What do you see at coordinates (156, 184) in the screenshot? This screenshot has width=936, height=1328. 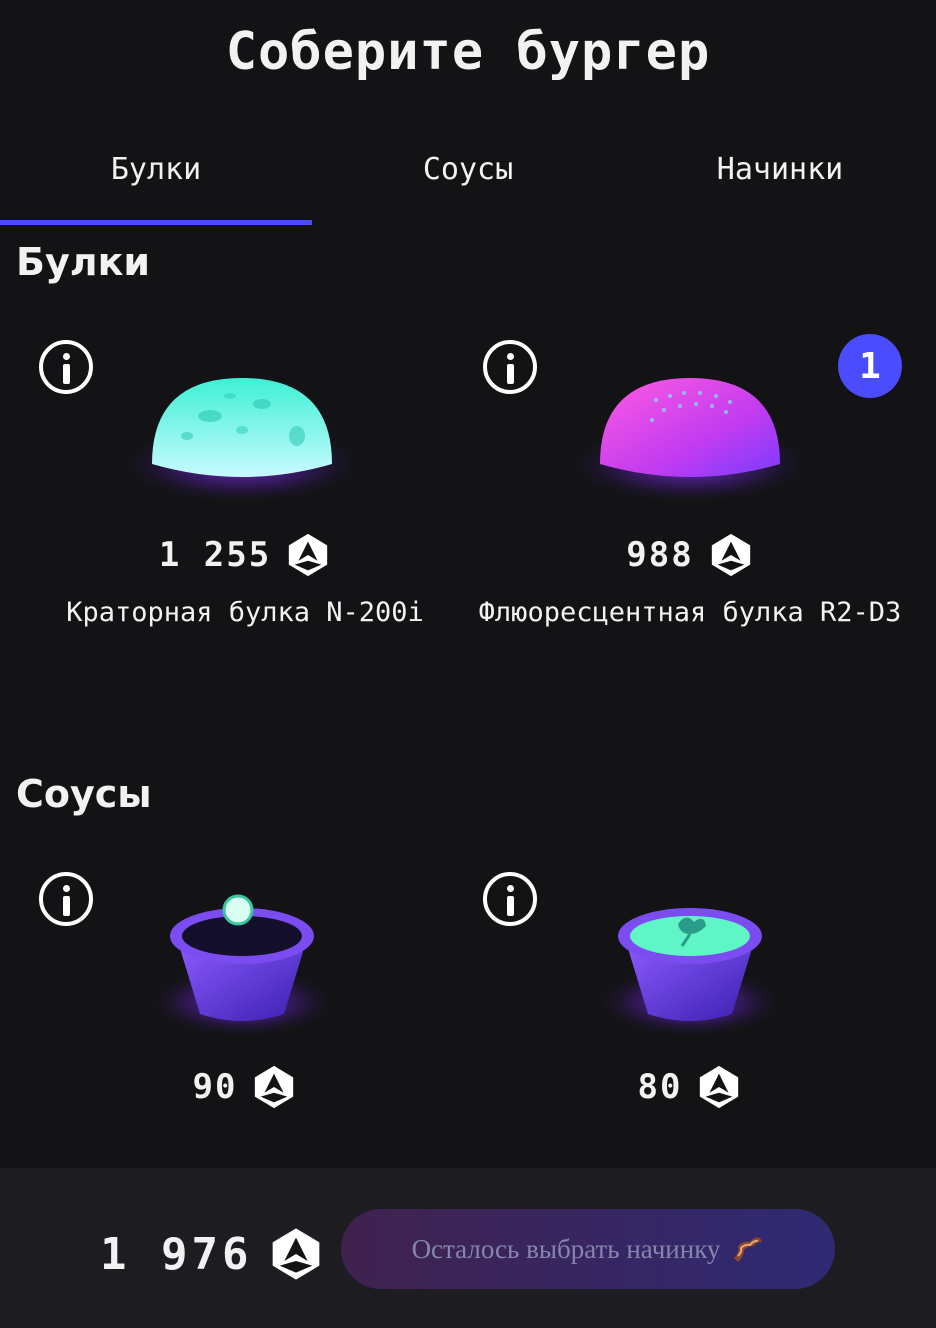 I see `tab-buns: Булки` at bounding box center [156, 184].